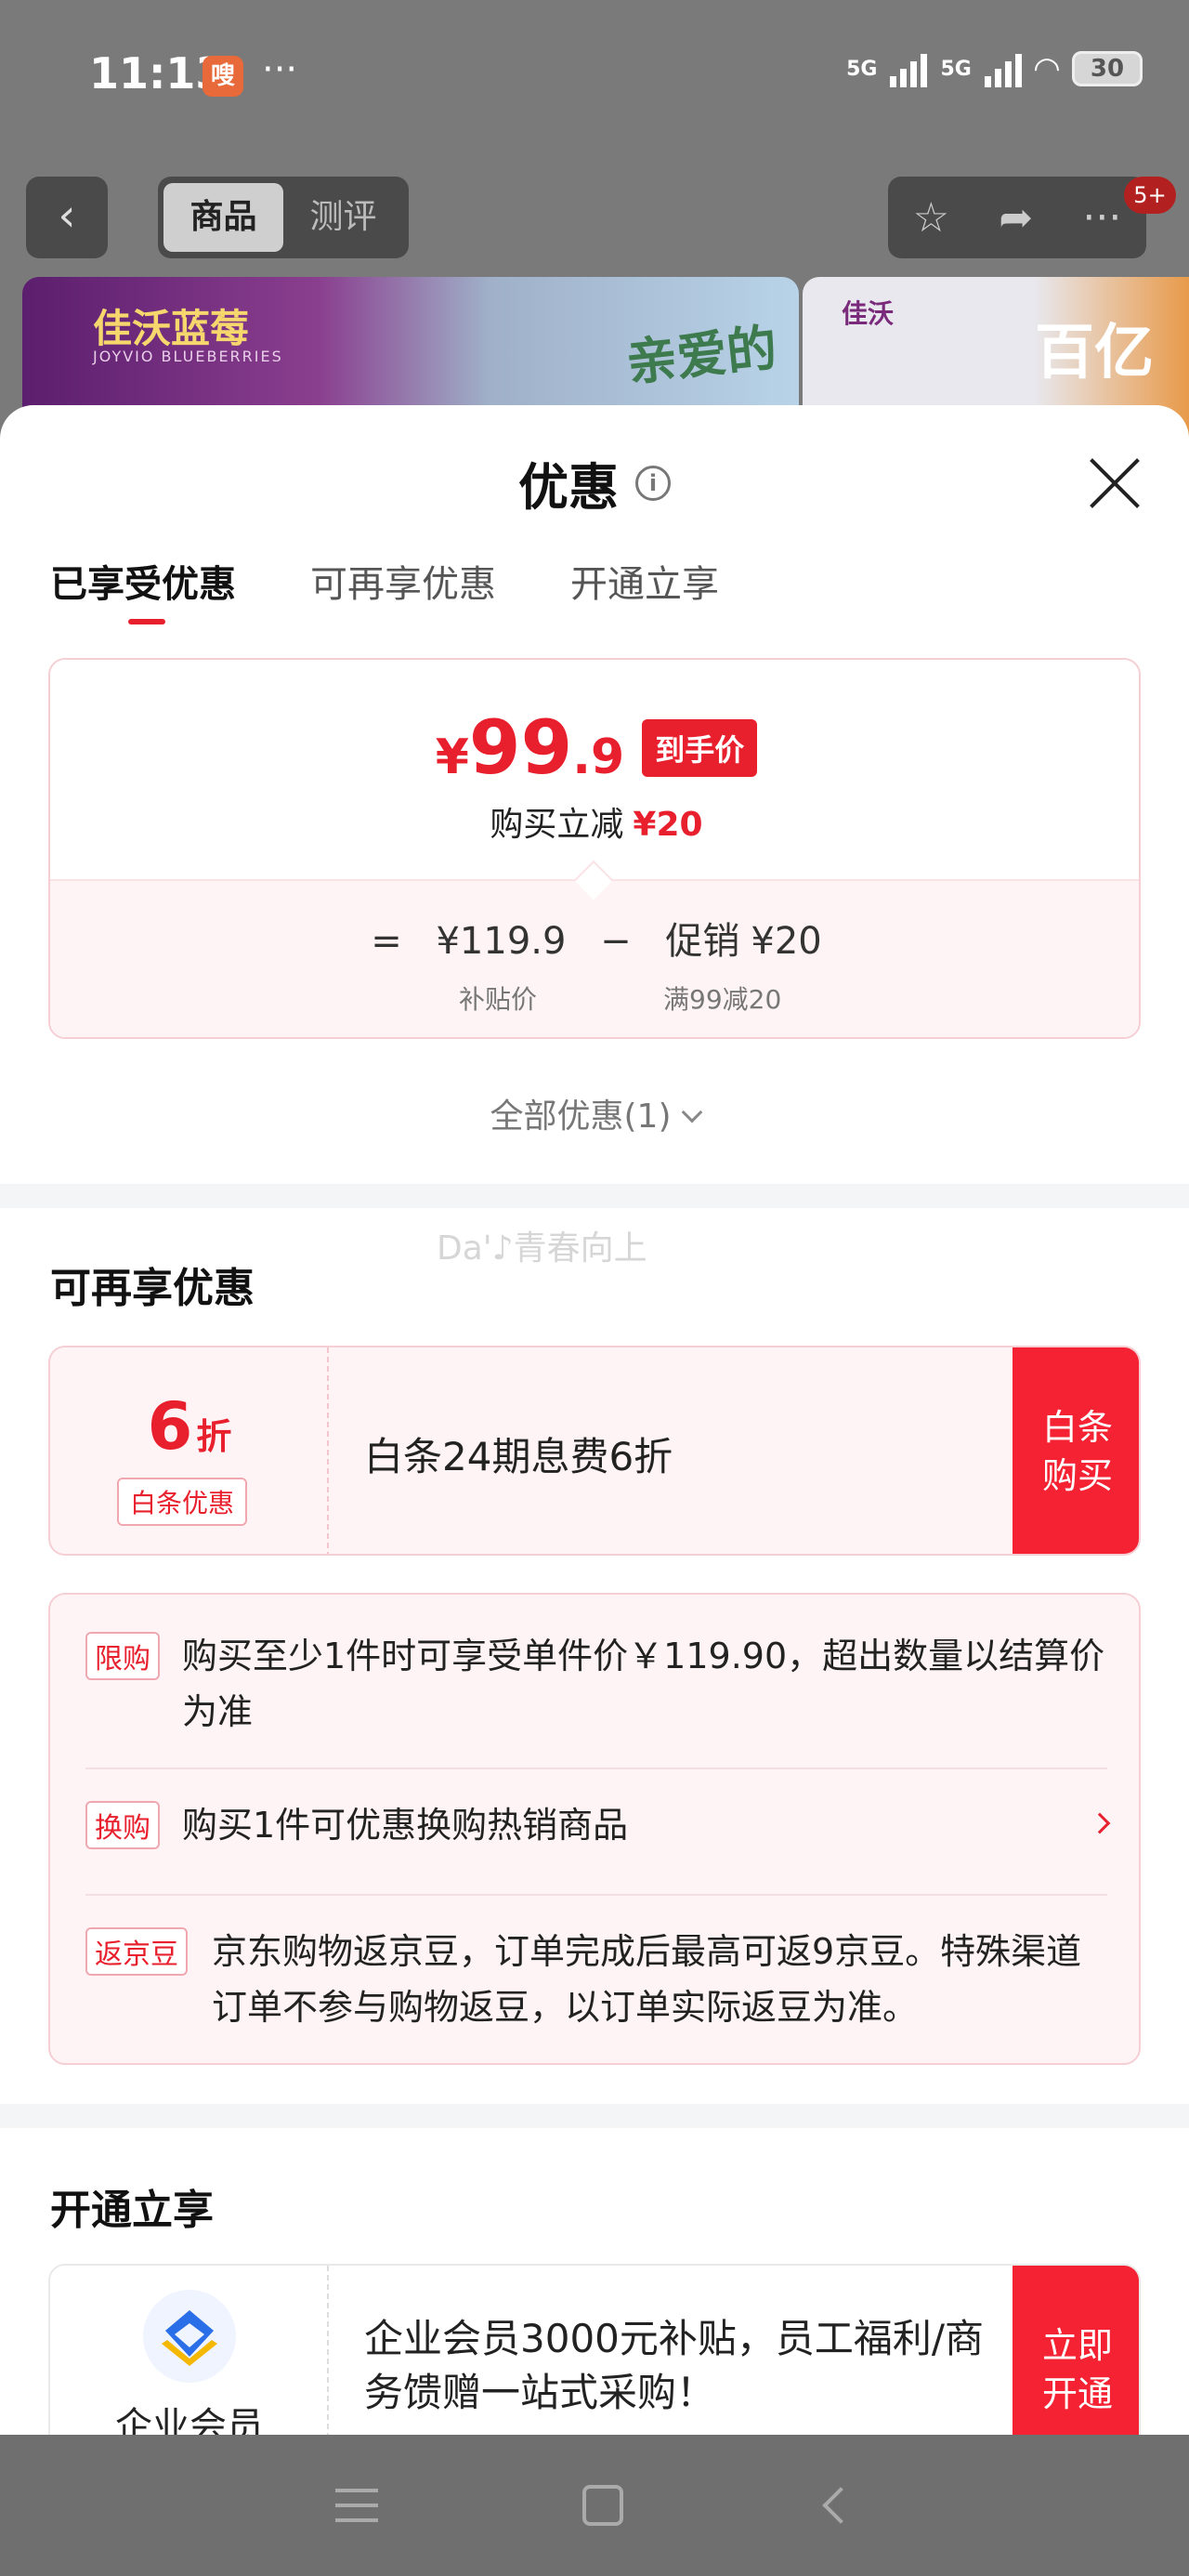  I want to click on tab-review: 测评, so click(343, 217).